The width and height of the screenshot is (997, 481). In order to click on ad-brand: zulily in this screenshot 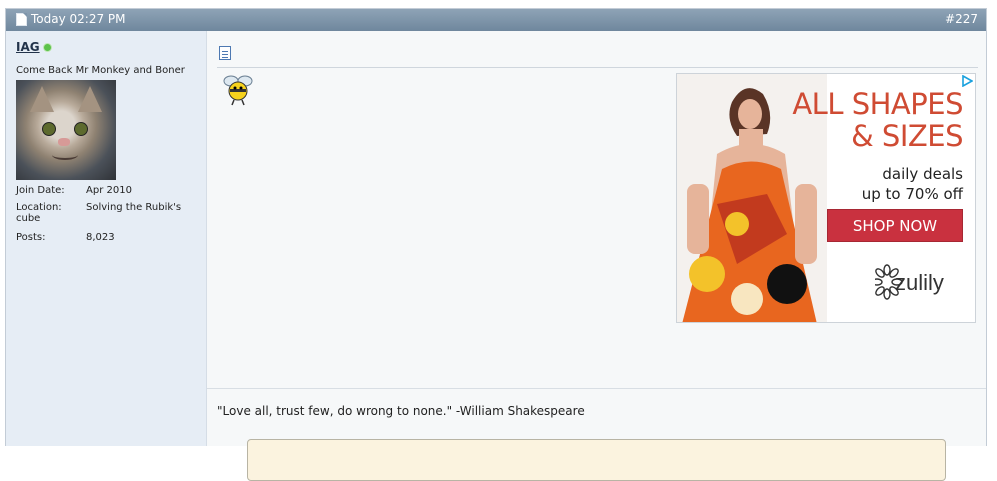, I will do `click(919, 282)`.